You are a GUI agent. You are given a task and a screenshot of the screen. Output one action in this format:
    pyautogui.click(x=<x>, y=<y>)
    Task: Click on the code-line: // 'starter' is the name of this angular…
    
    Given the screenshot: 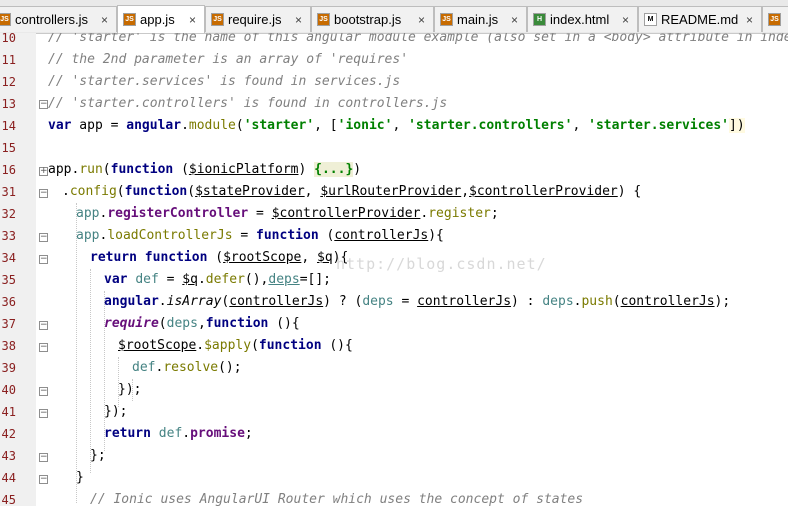 What is the action you would take?
    pyautogui.click(x=418, y=41)
    